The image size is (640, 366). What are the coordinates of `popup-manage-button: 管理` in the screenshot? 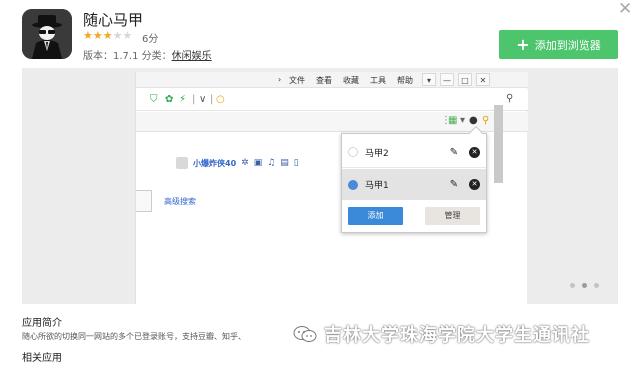 It's located at (452, 216).